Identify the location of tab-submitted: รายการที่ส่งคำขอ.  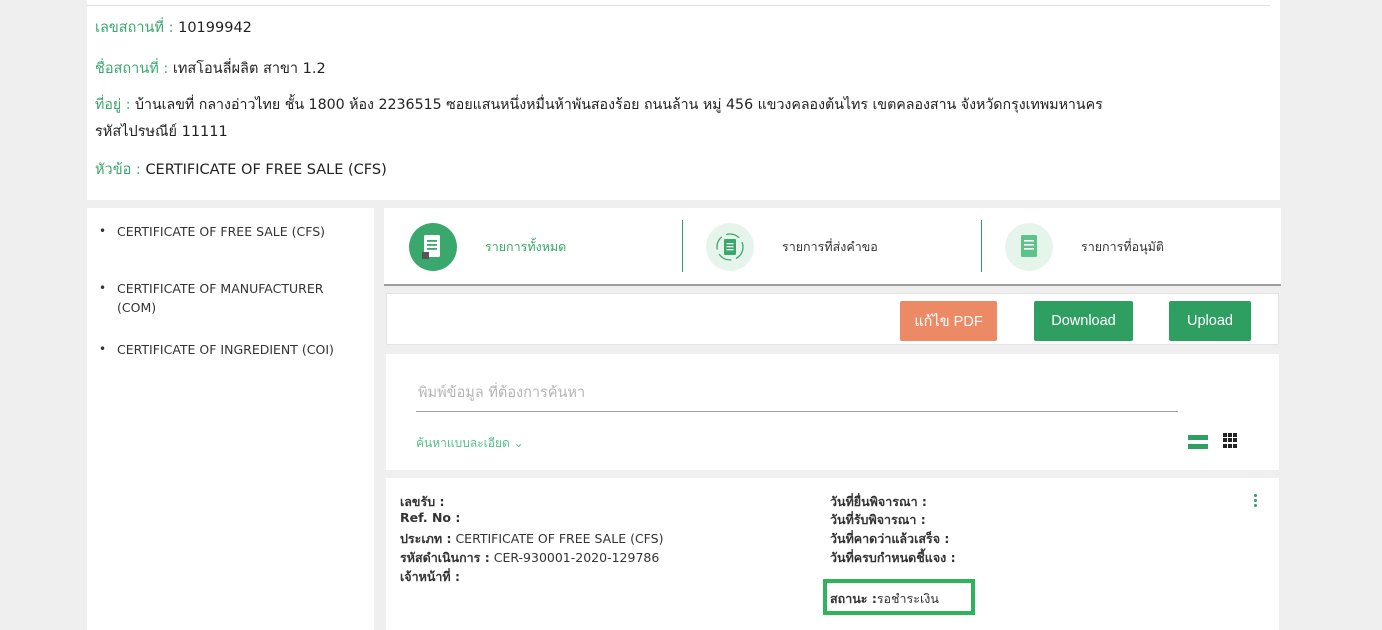
(792, 247).